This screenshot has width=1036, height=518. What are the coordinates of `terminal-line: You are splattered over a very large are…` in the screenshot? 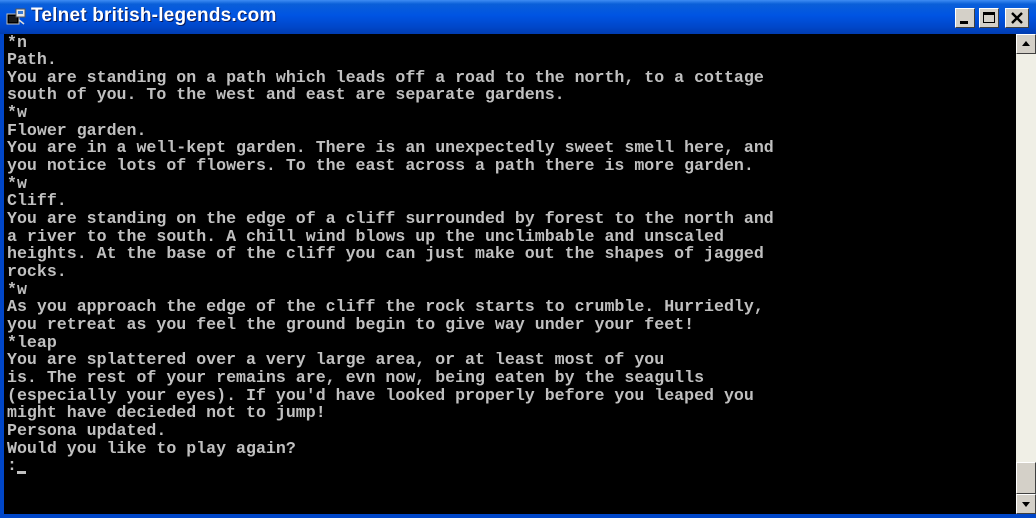 It's located at (336, 359).